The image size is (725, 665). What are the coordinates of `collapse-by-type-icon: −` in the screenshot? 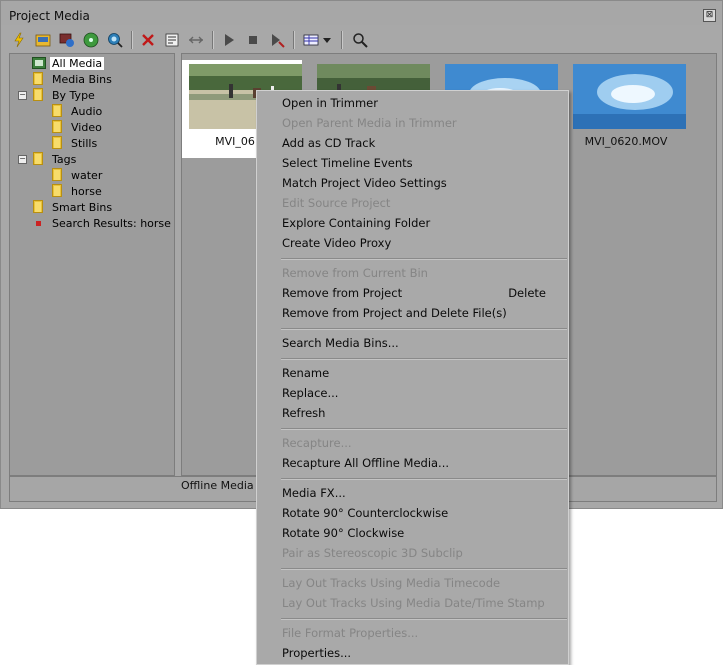 It's located at (22, 95).